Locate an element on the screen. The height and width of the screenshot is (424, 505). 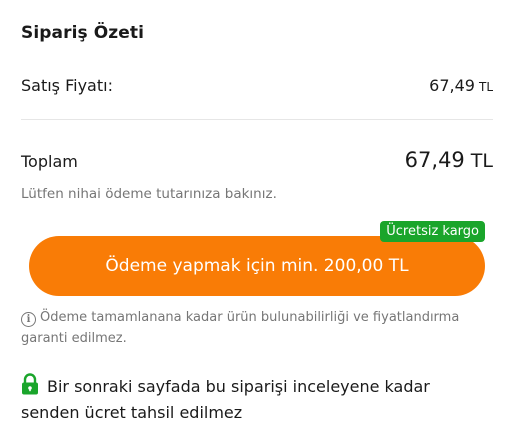
total-label: Toplam is located at coordinates (49, 161).